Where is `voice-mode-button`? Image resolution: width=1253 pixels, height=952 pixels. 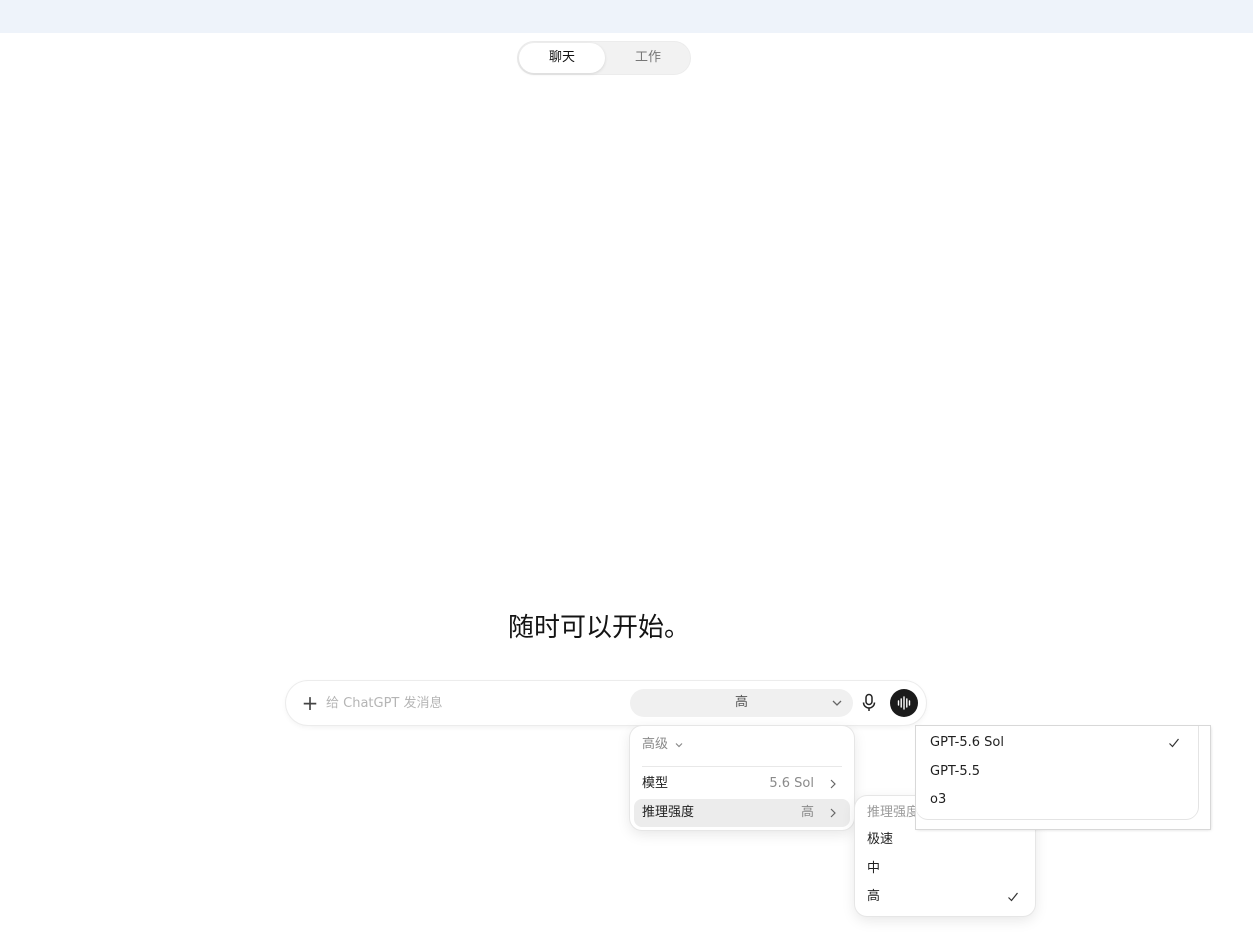 voice-mode-button is located at coordinates (904, 703).